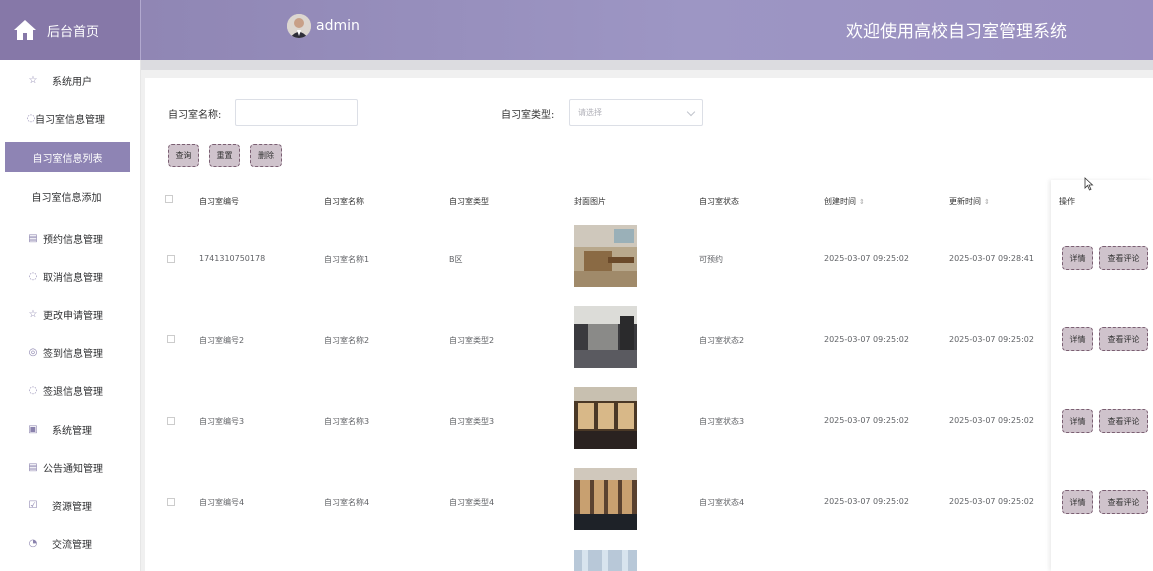  What do you see at coordinates (1089, 184) in the screenshot?
I see `mouse-cursor-icon` at bounding box center [1089, 184].